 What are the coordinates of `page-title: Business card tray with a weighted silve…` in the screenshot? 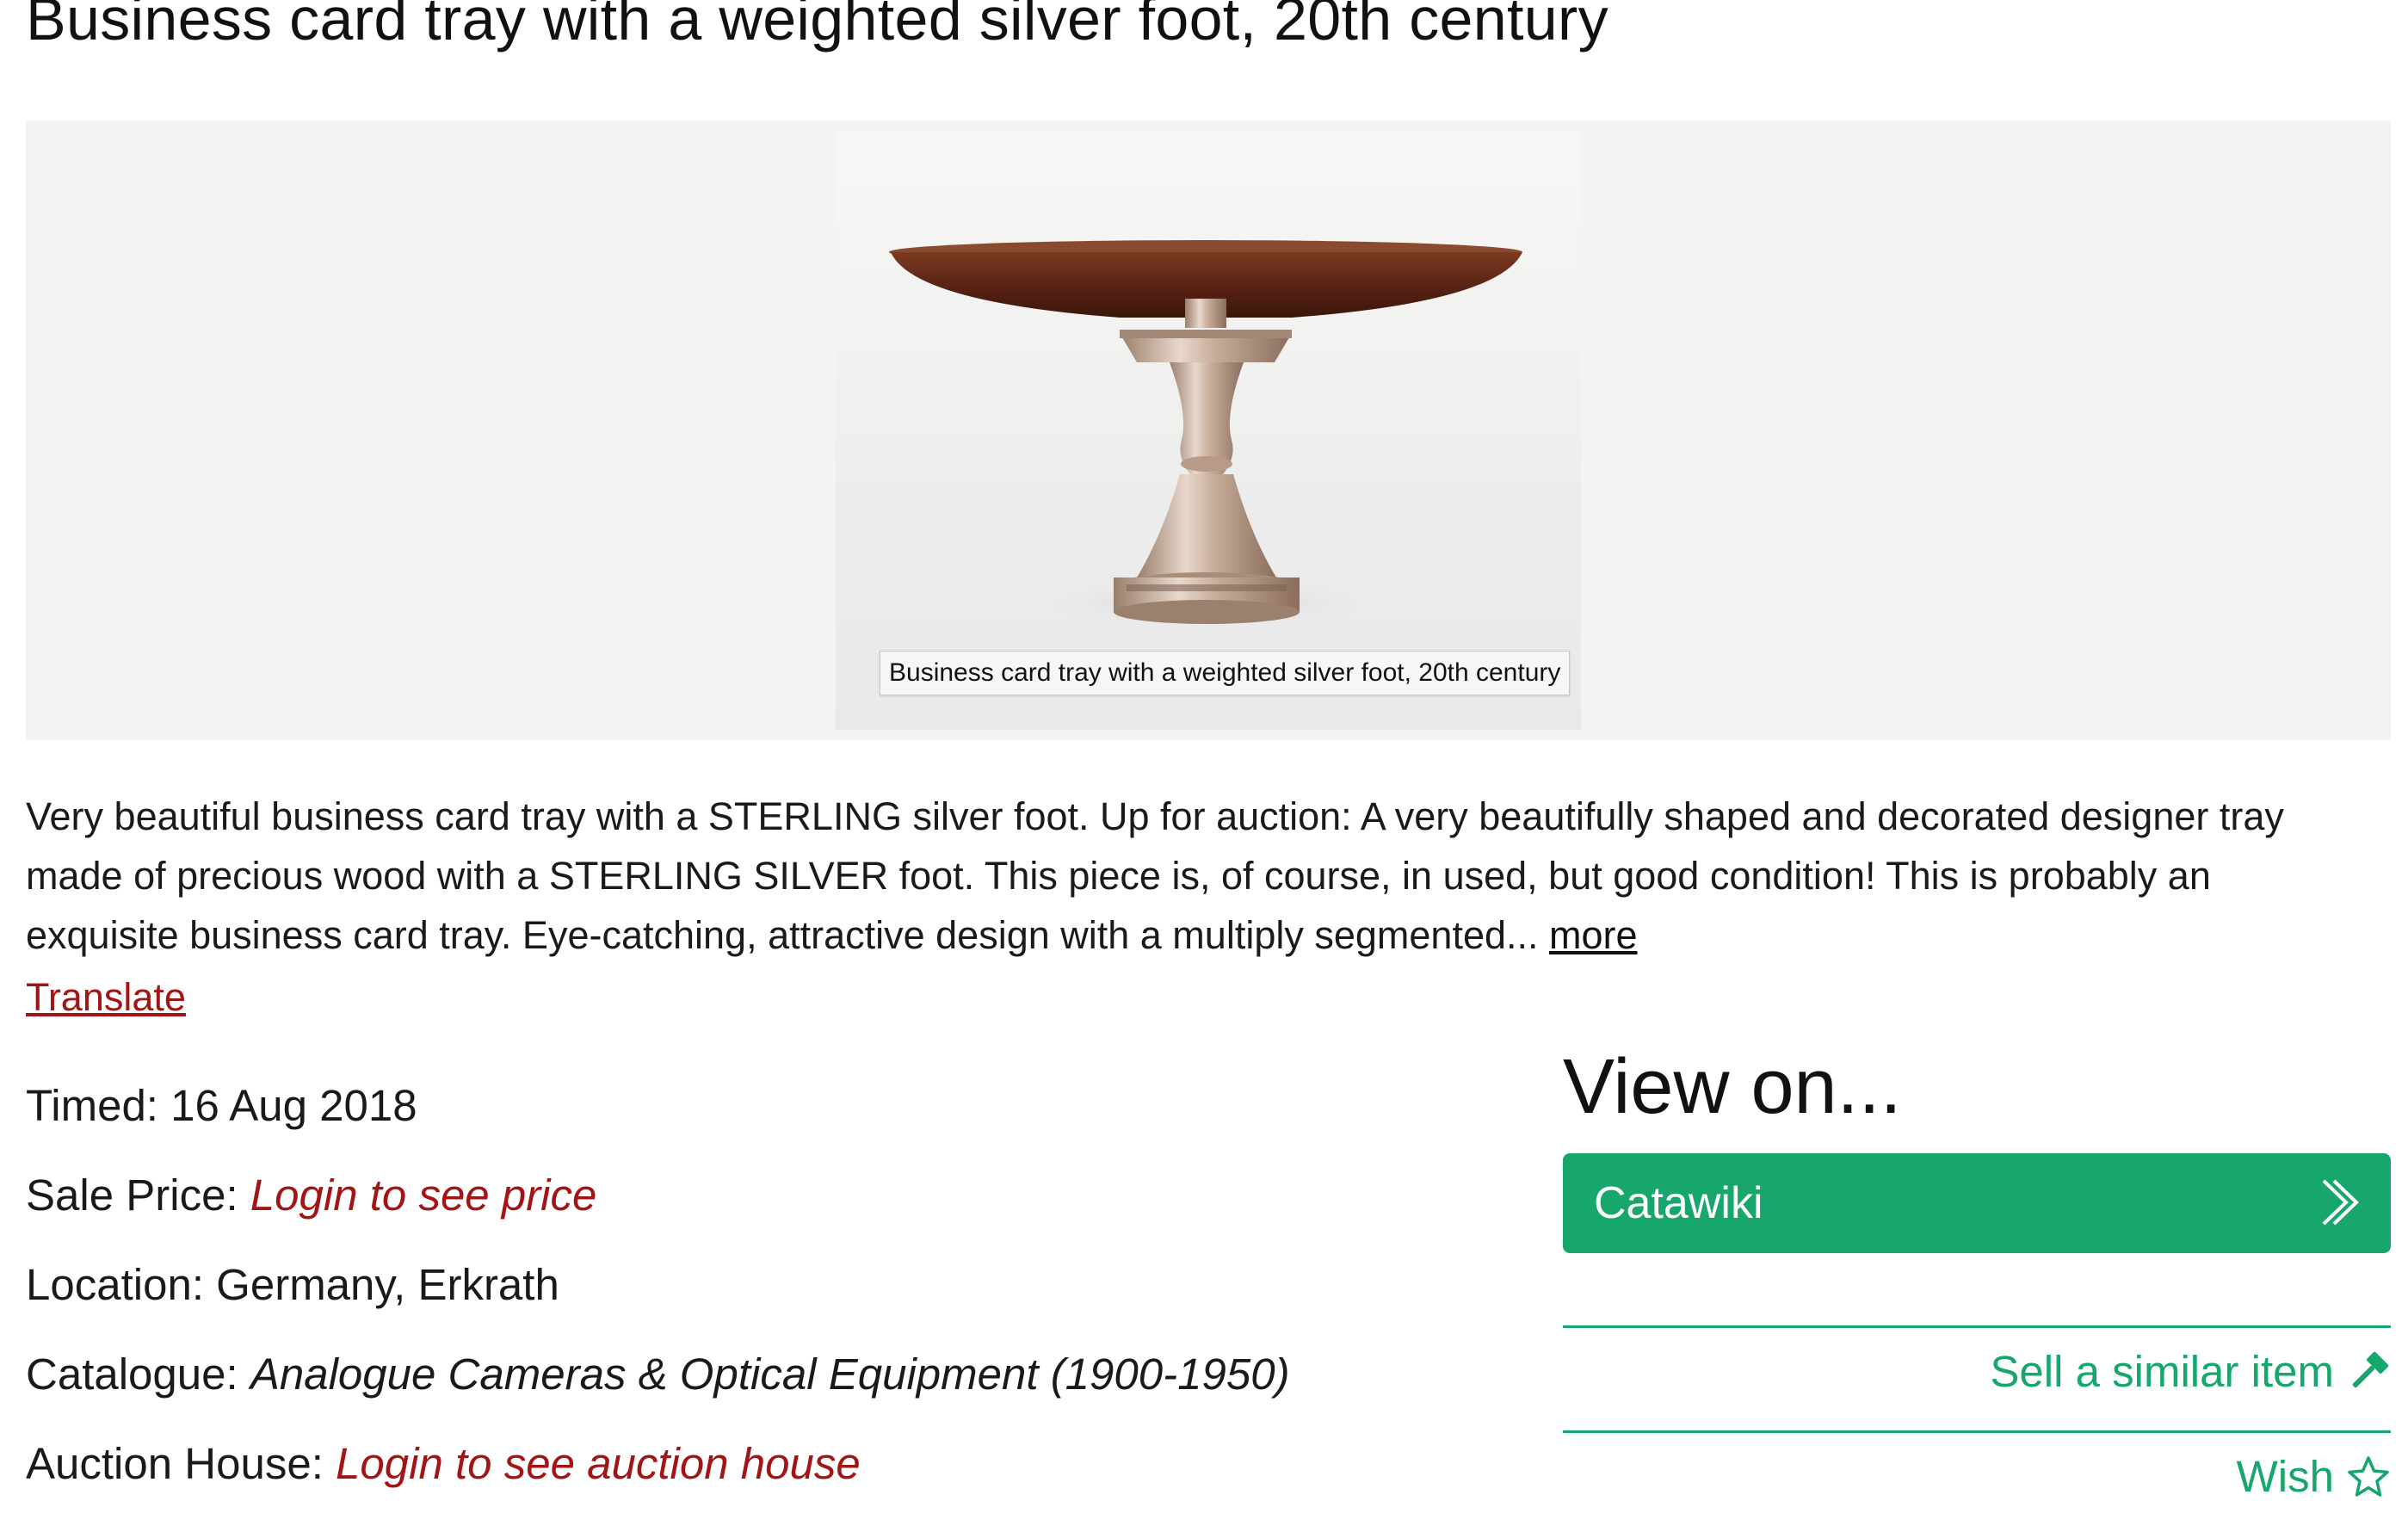 It's located at (817, 26).